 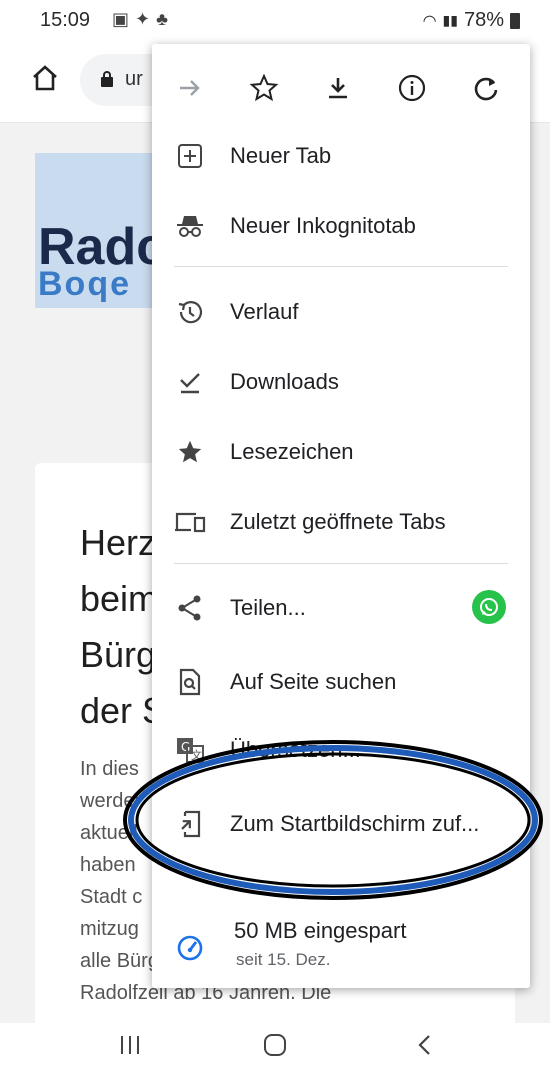 I want to click on menu-item-new-tab: Neuer Tab, so click(x=341, y=155).